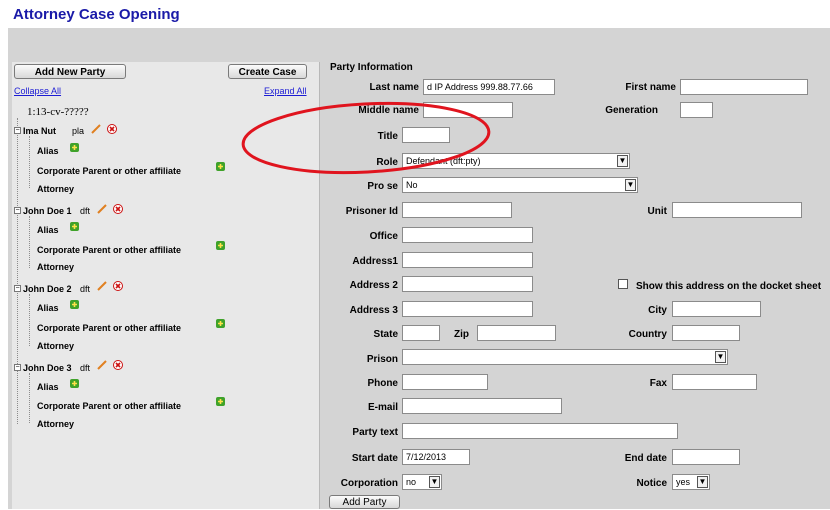 The height and width of the screenshot is (510, 830). I want to click on fax-input, so click(714, 382).